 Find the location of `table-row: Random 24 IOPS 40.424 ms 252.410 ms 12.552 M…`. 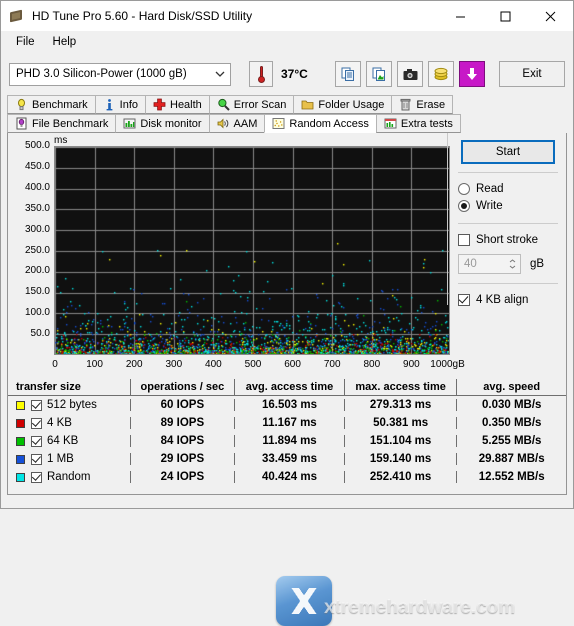

table-row: Random 24 IOPS 40.424 ms 252.410 ms 12.552 M… is located at coordinates (287, 477).